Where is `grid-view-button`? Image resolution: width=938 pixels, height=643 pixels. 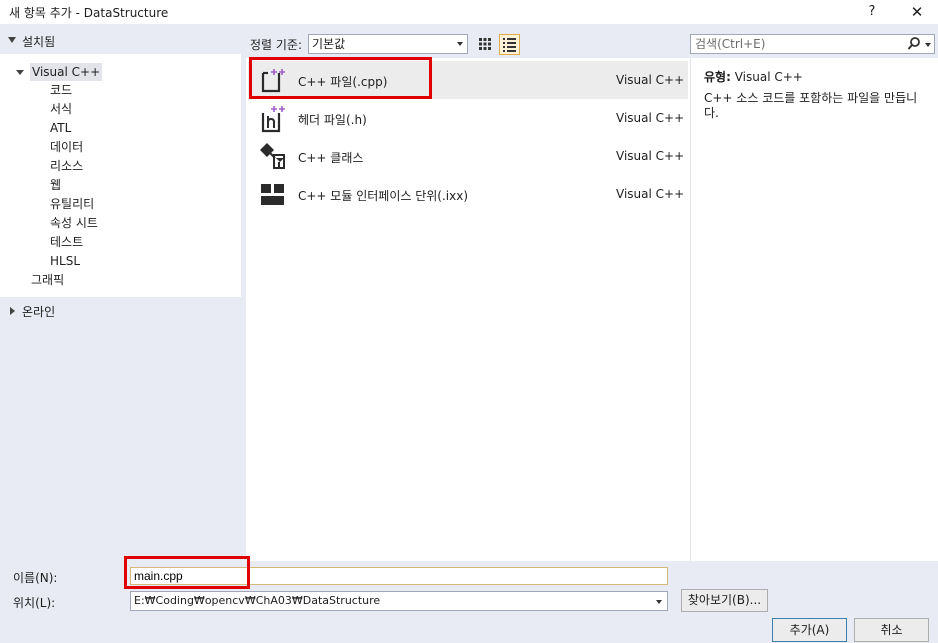
grid-view-button is located at coordinates (485, 44).